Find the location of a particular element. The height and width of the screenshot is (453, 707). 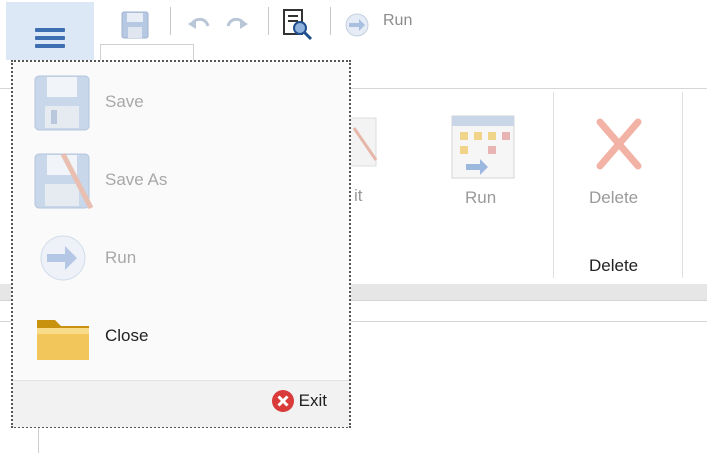

hamburger-icon is located at coordinates (50, 38).